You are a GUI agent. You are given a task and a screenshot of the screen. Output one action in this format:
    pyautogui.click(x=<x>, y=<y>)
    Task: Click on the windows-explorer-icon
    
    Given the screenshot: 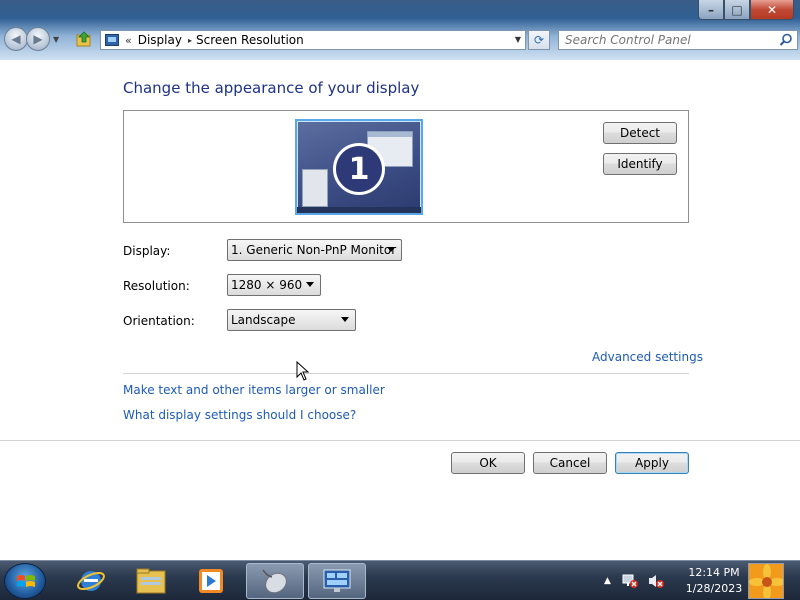 What is the action you would take?
    pyautogui.click(x=151, y=581)
    